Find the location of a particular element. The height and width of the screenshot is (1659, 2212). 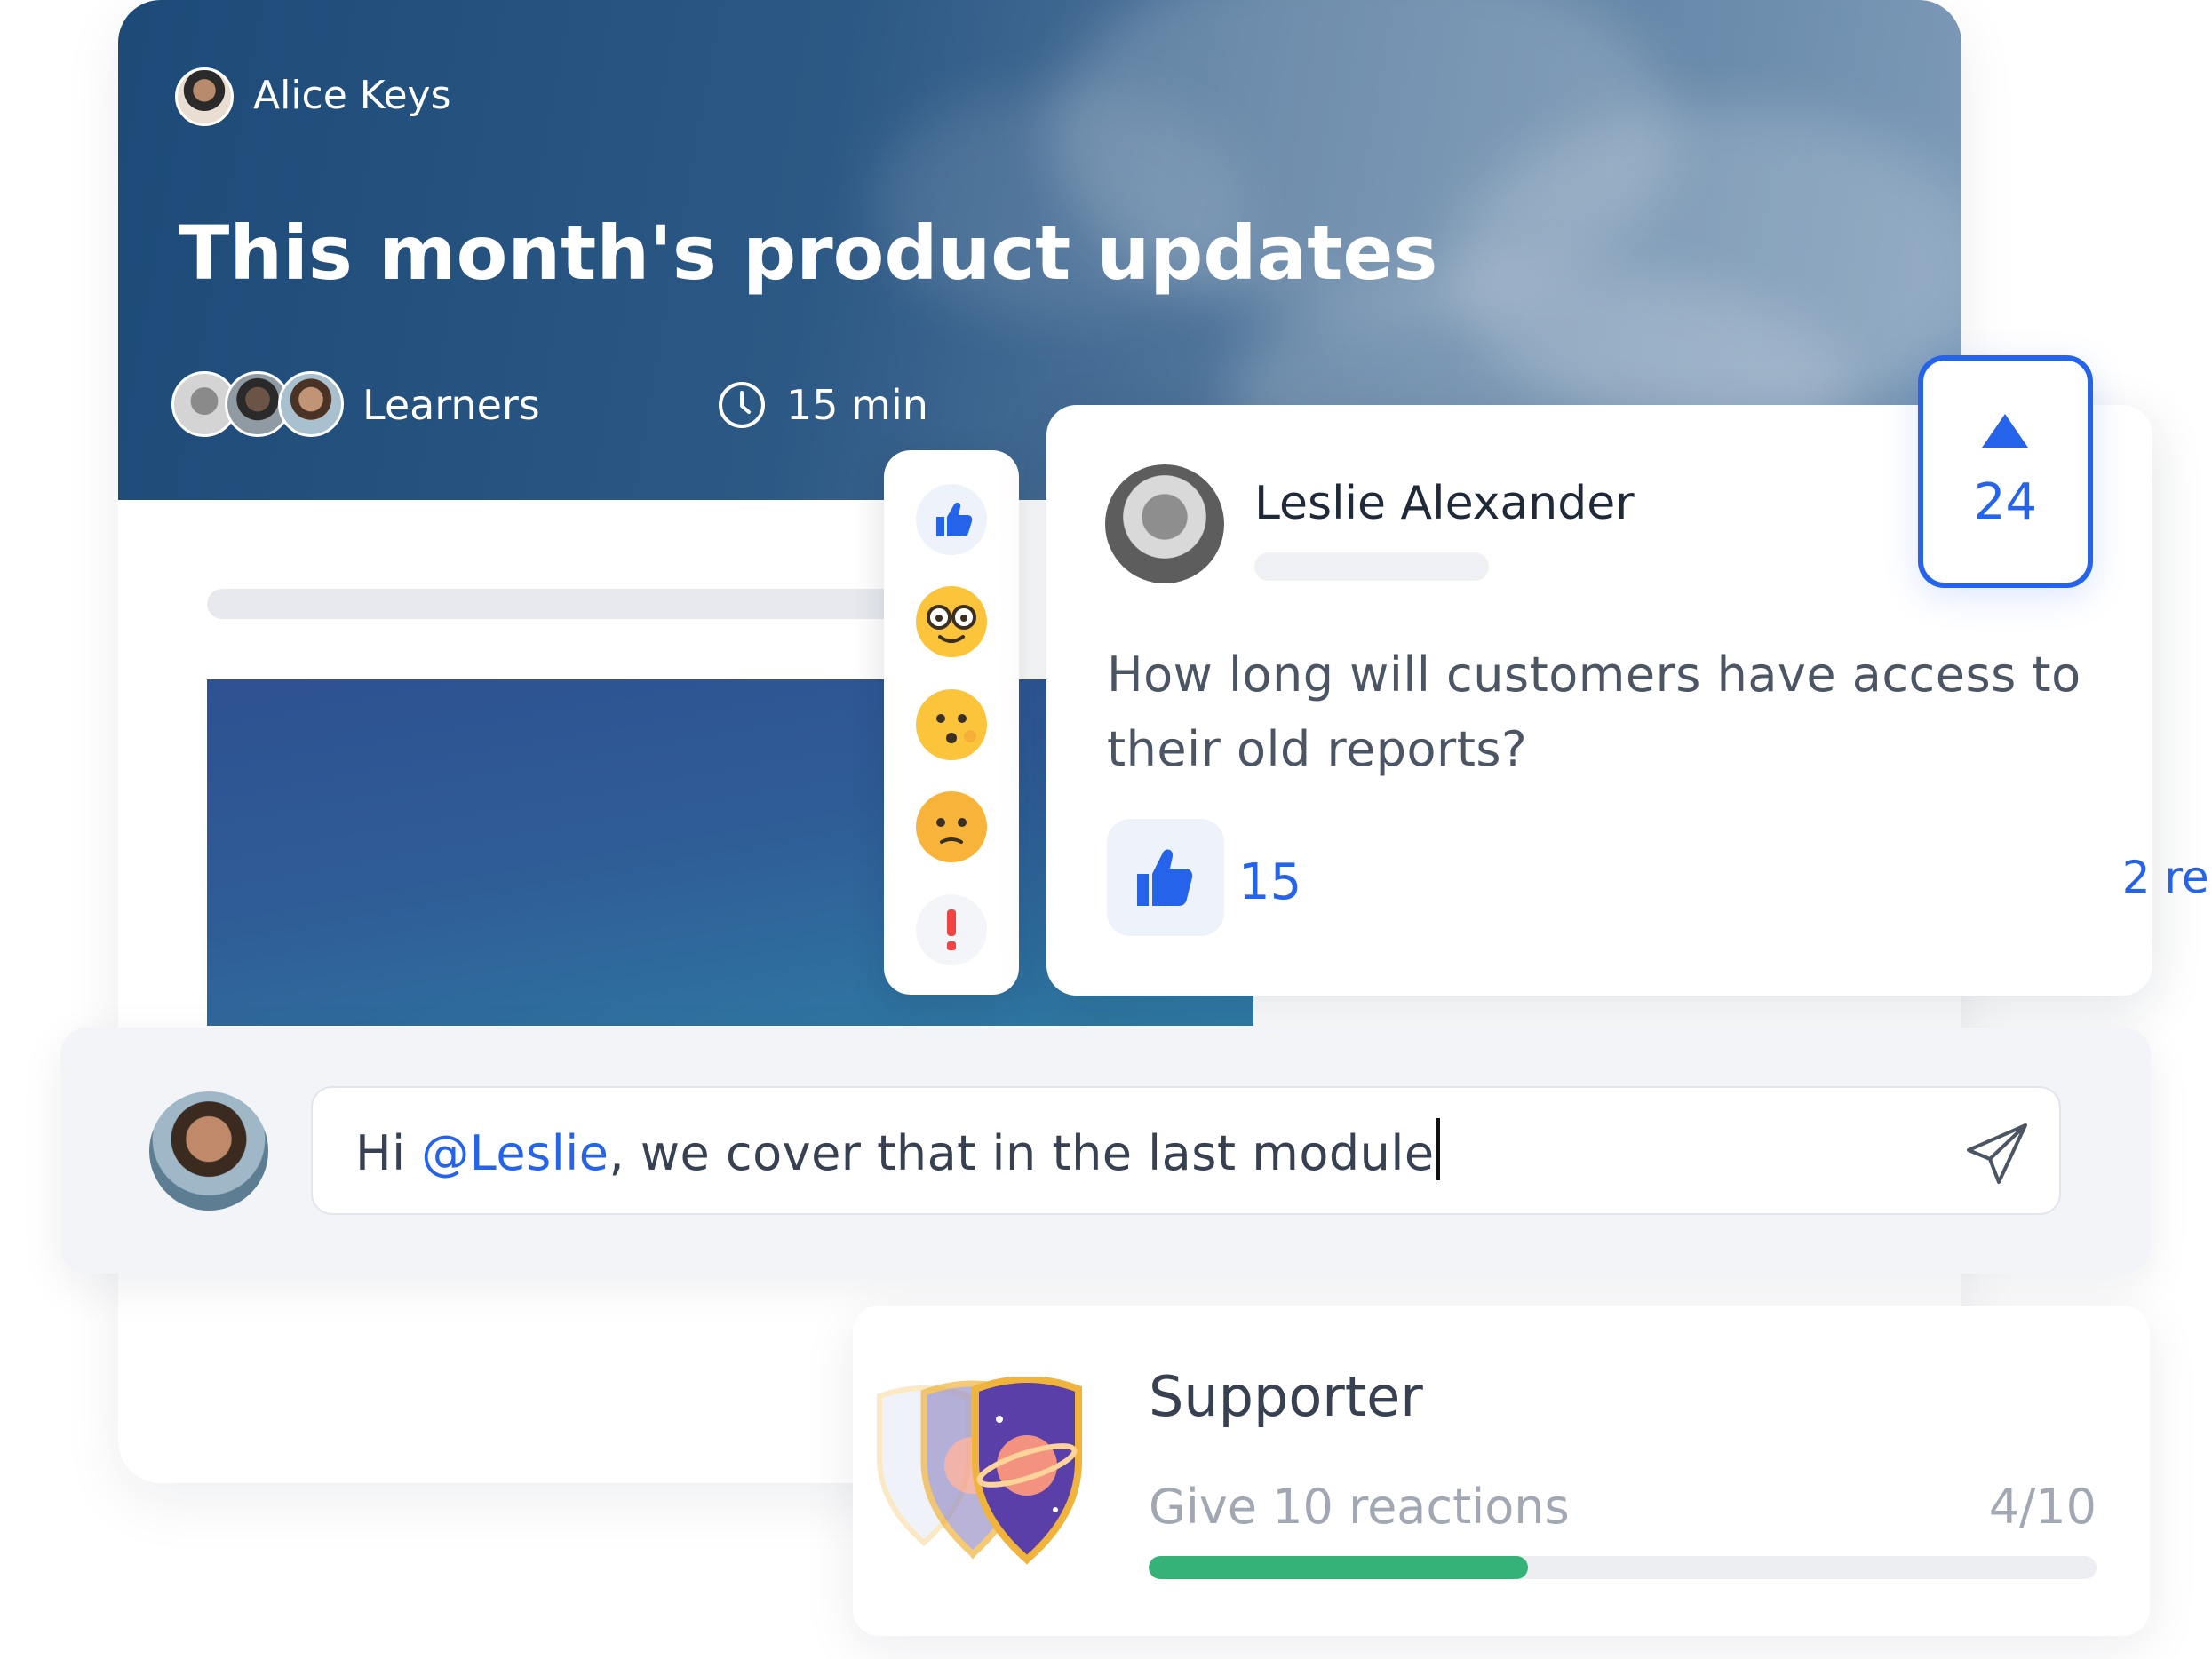

reaction-exclamation is located at coordinates (952, 930).